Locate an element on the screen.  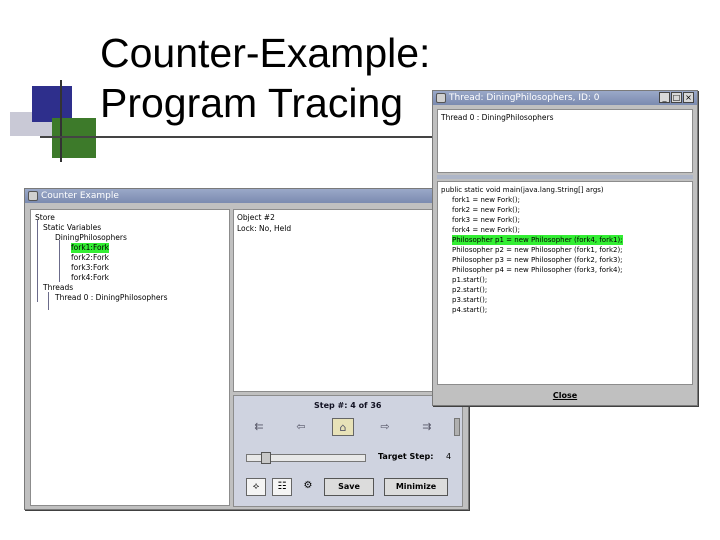
step-slider is located at coordinates (306, 458).